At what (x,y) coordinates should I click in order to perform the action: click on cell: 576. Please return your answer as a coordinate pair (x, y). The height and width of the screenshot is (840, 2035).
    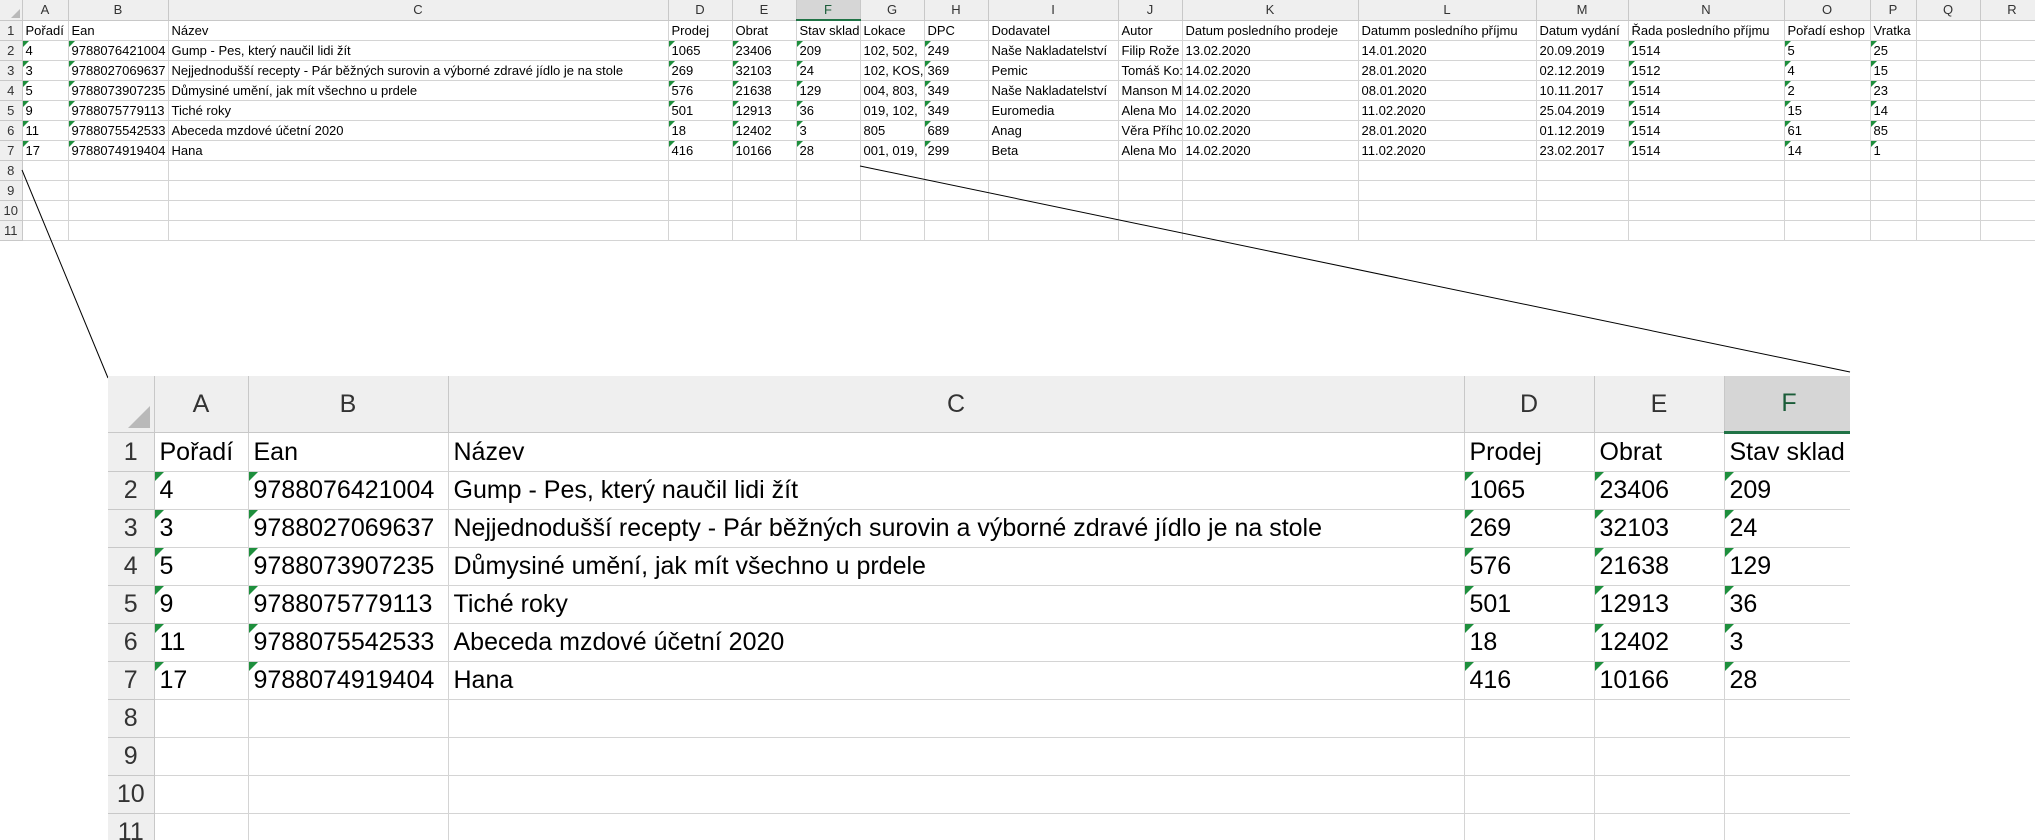
    Looking at the image, I should click on (700, 90).